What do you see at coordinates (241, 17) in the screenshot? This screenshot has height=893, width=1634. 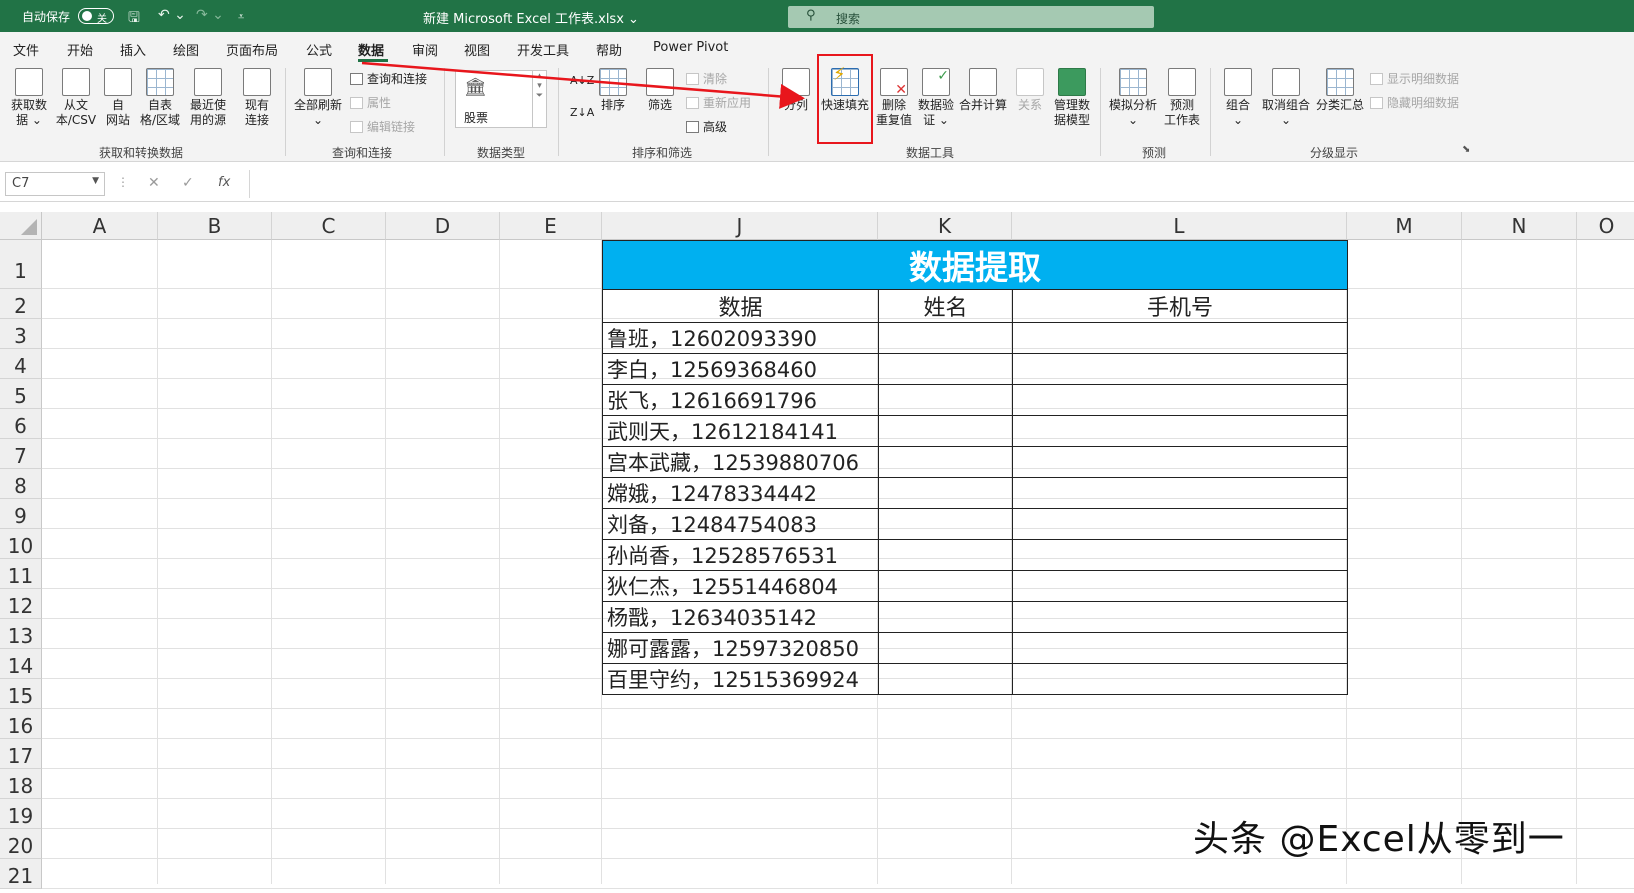 I see `customize-qat-icon: ⩡` at bounding box center [241, 17].